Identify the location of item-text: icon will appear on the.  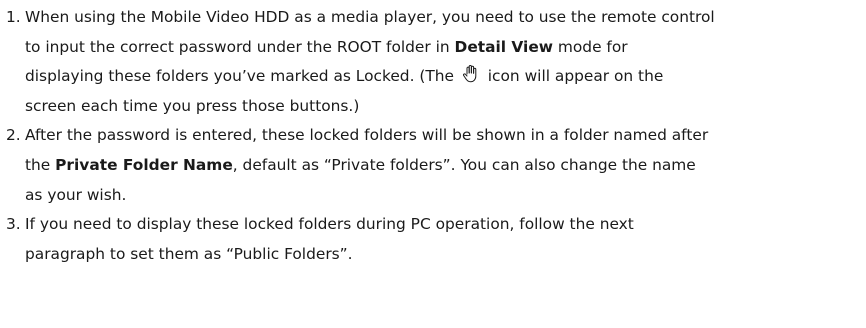
(573, 76).